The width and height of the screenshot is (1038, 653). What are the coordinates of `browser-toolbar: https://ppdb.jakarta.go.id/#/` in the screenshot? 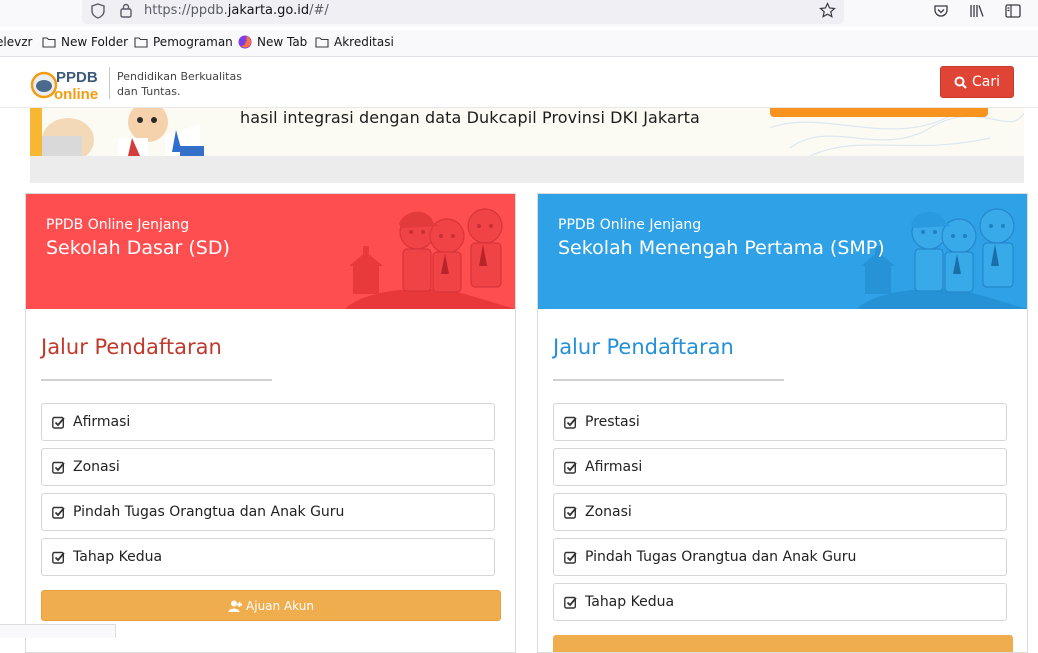 It's located at (519, 13).